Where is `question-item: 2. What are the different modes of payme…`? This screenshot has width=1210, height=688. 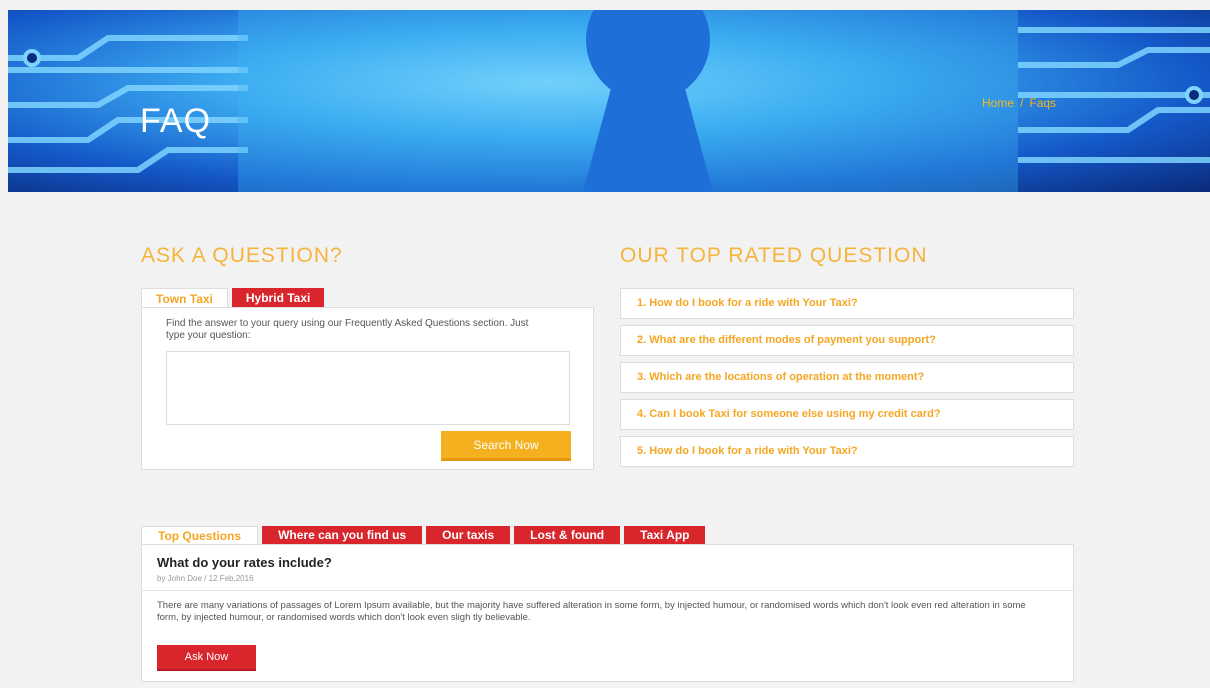
question-item: 2. What are the different modes of payme… is located at coordinates (847, 340).